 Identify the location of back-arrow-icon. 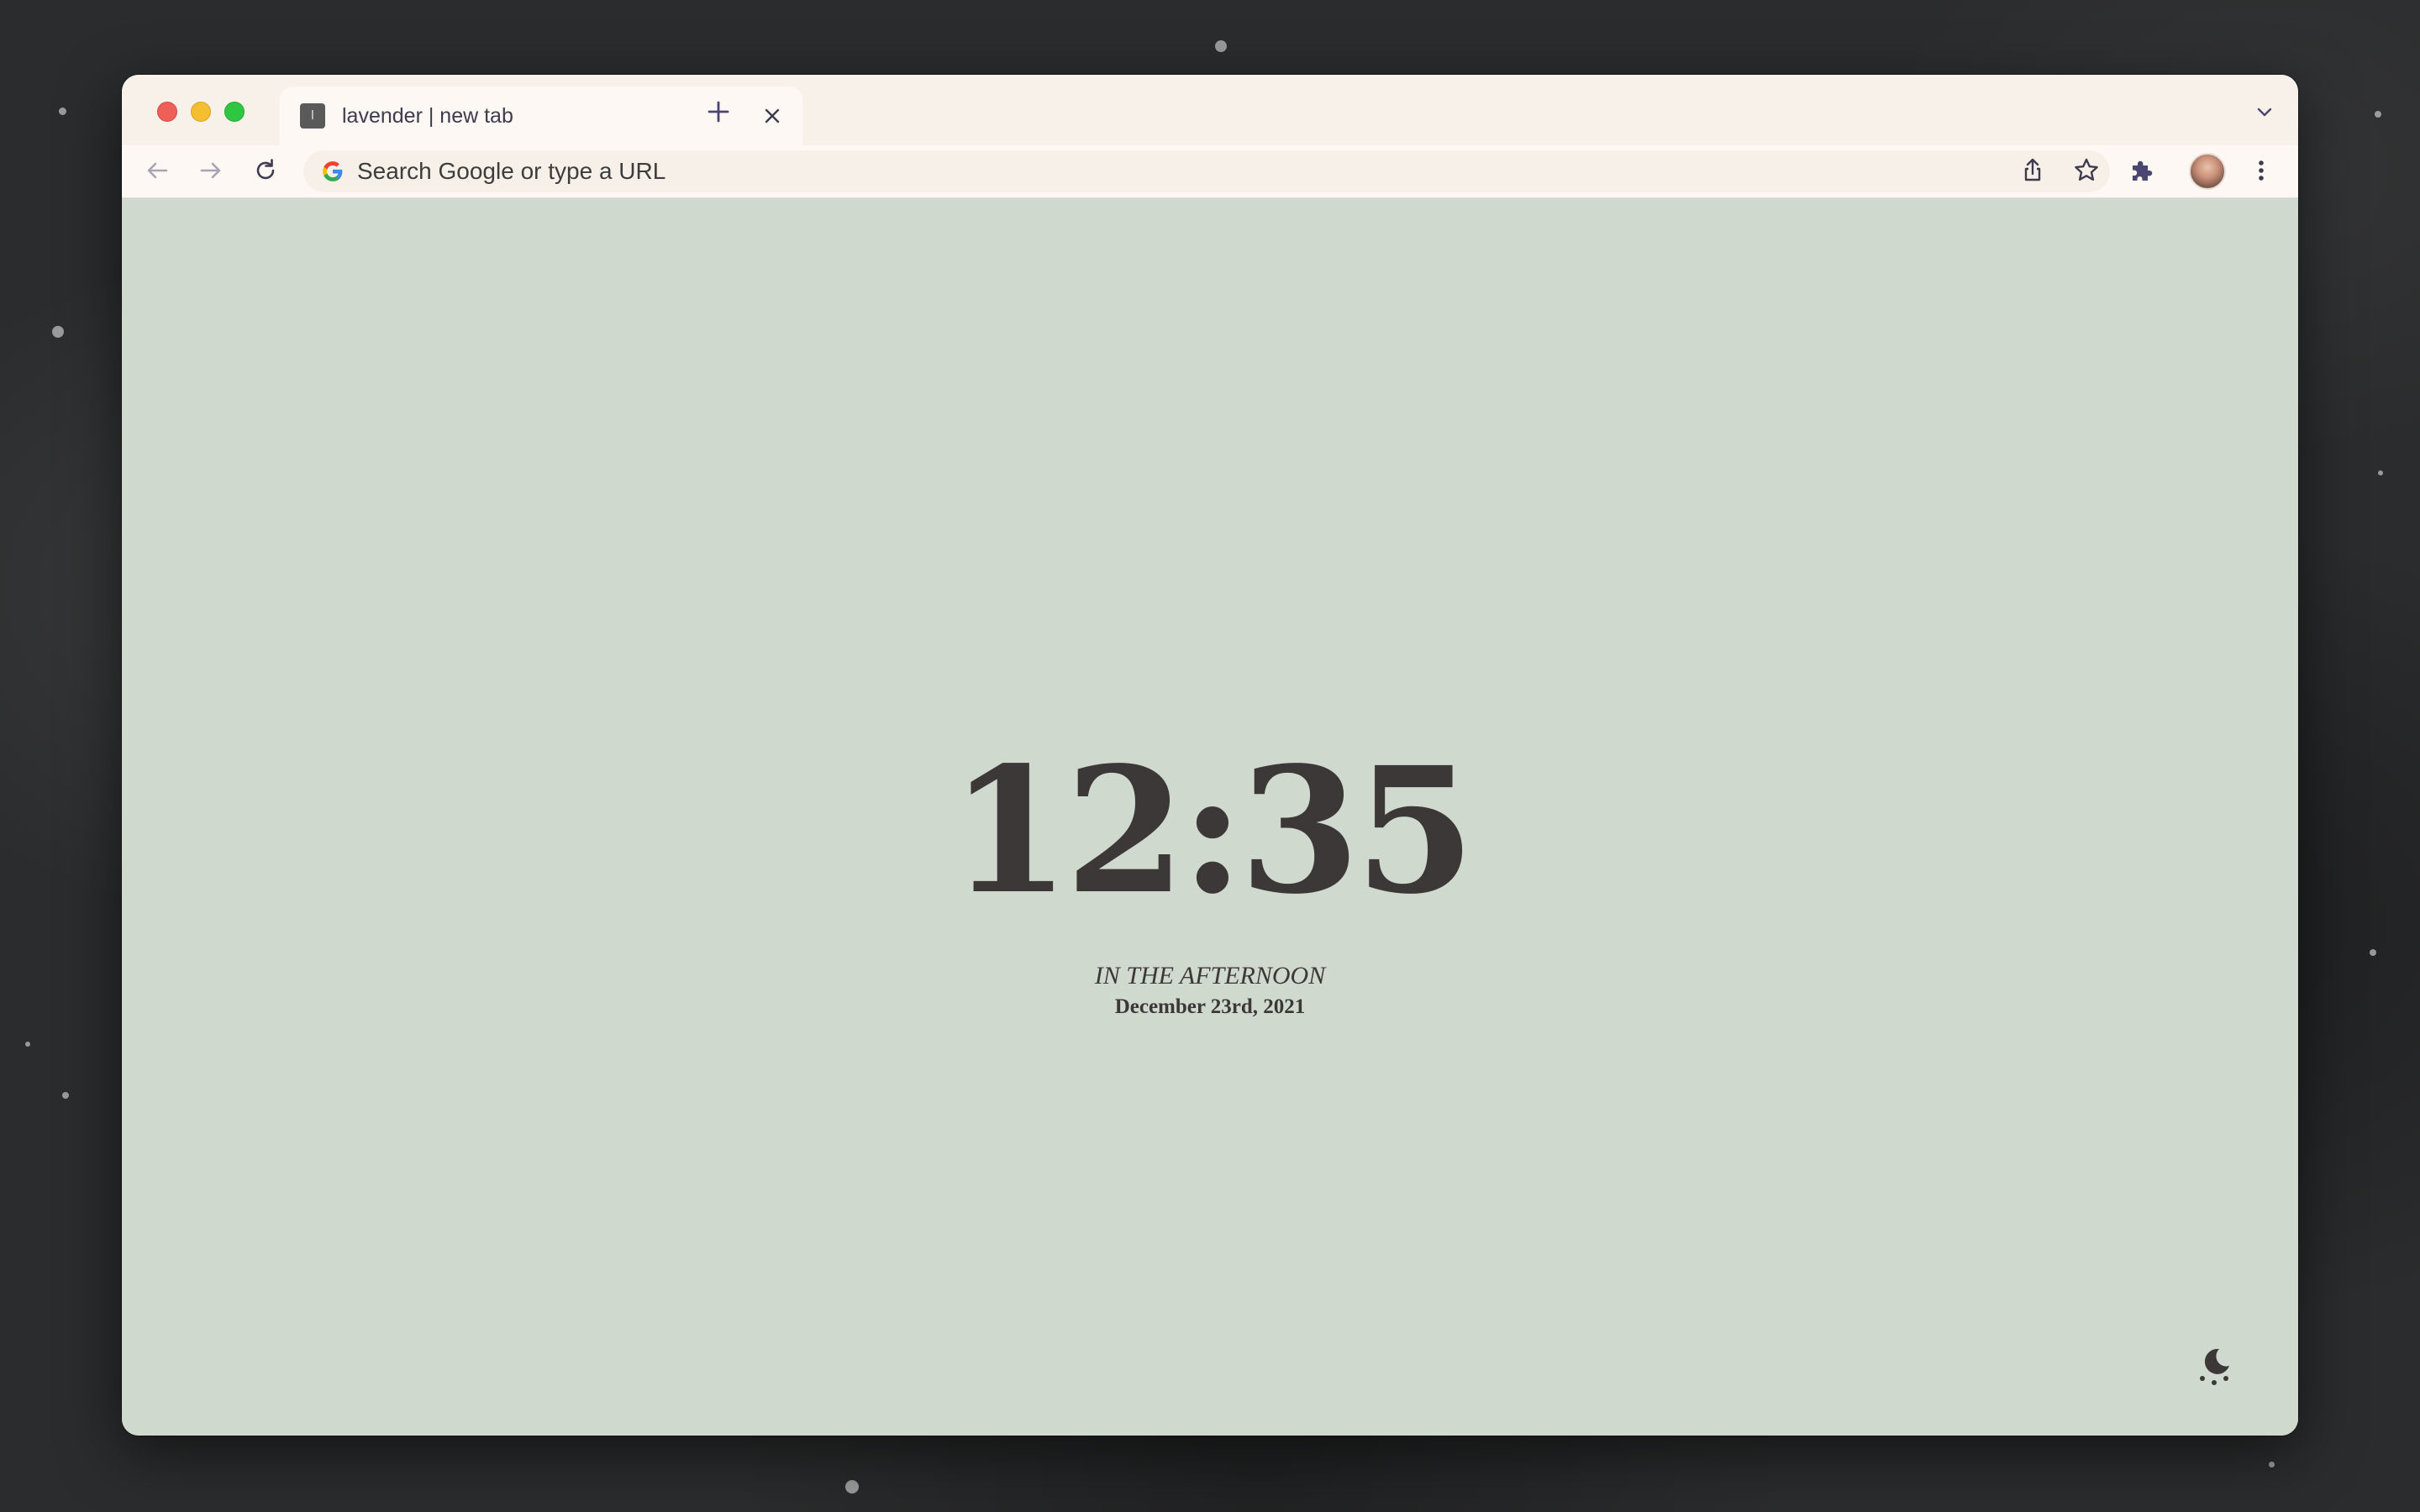
(157, 170).